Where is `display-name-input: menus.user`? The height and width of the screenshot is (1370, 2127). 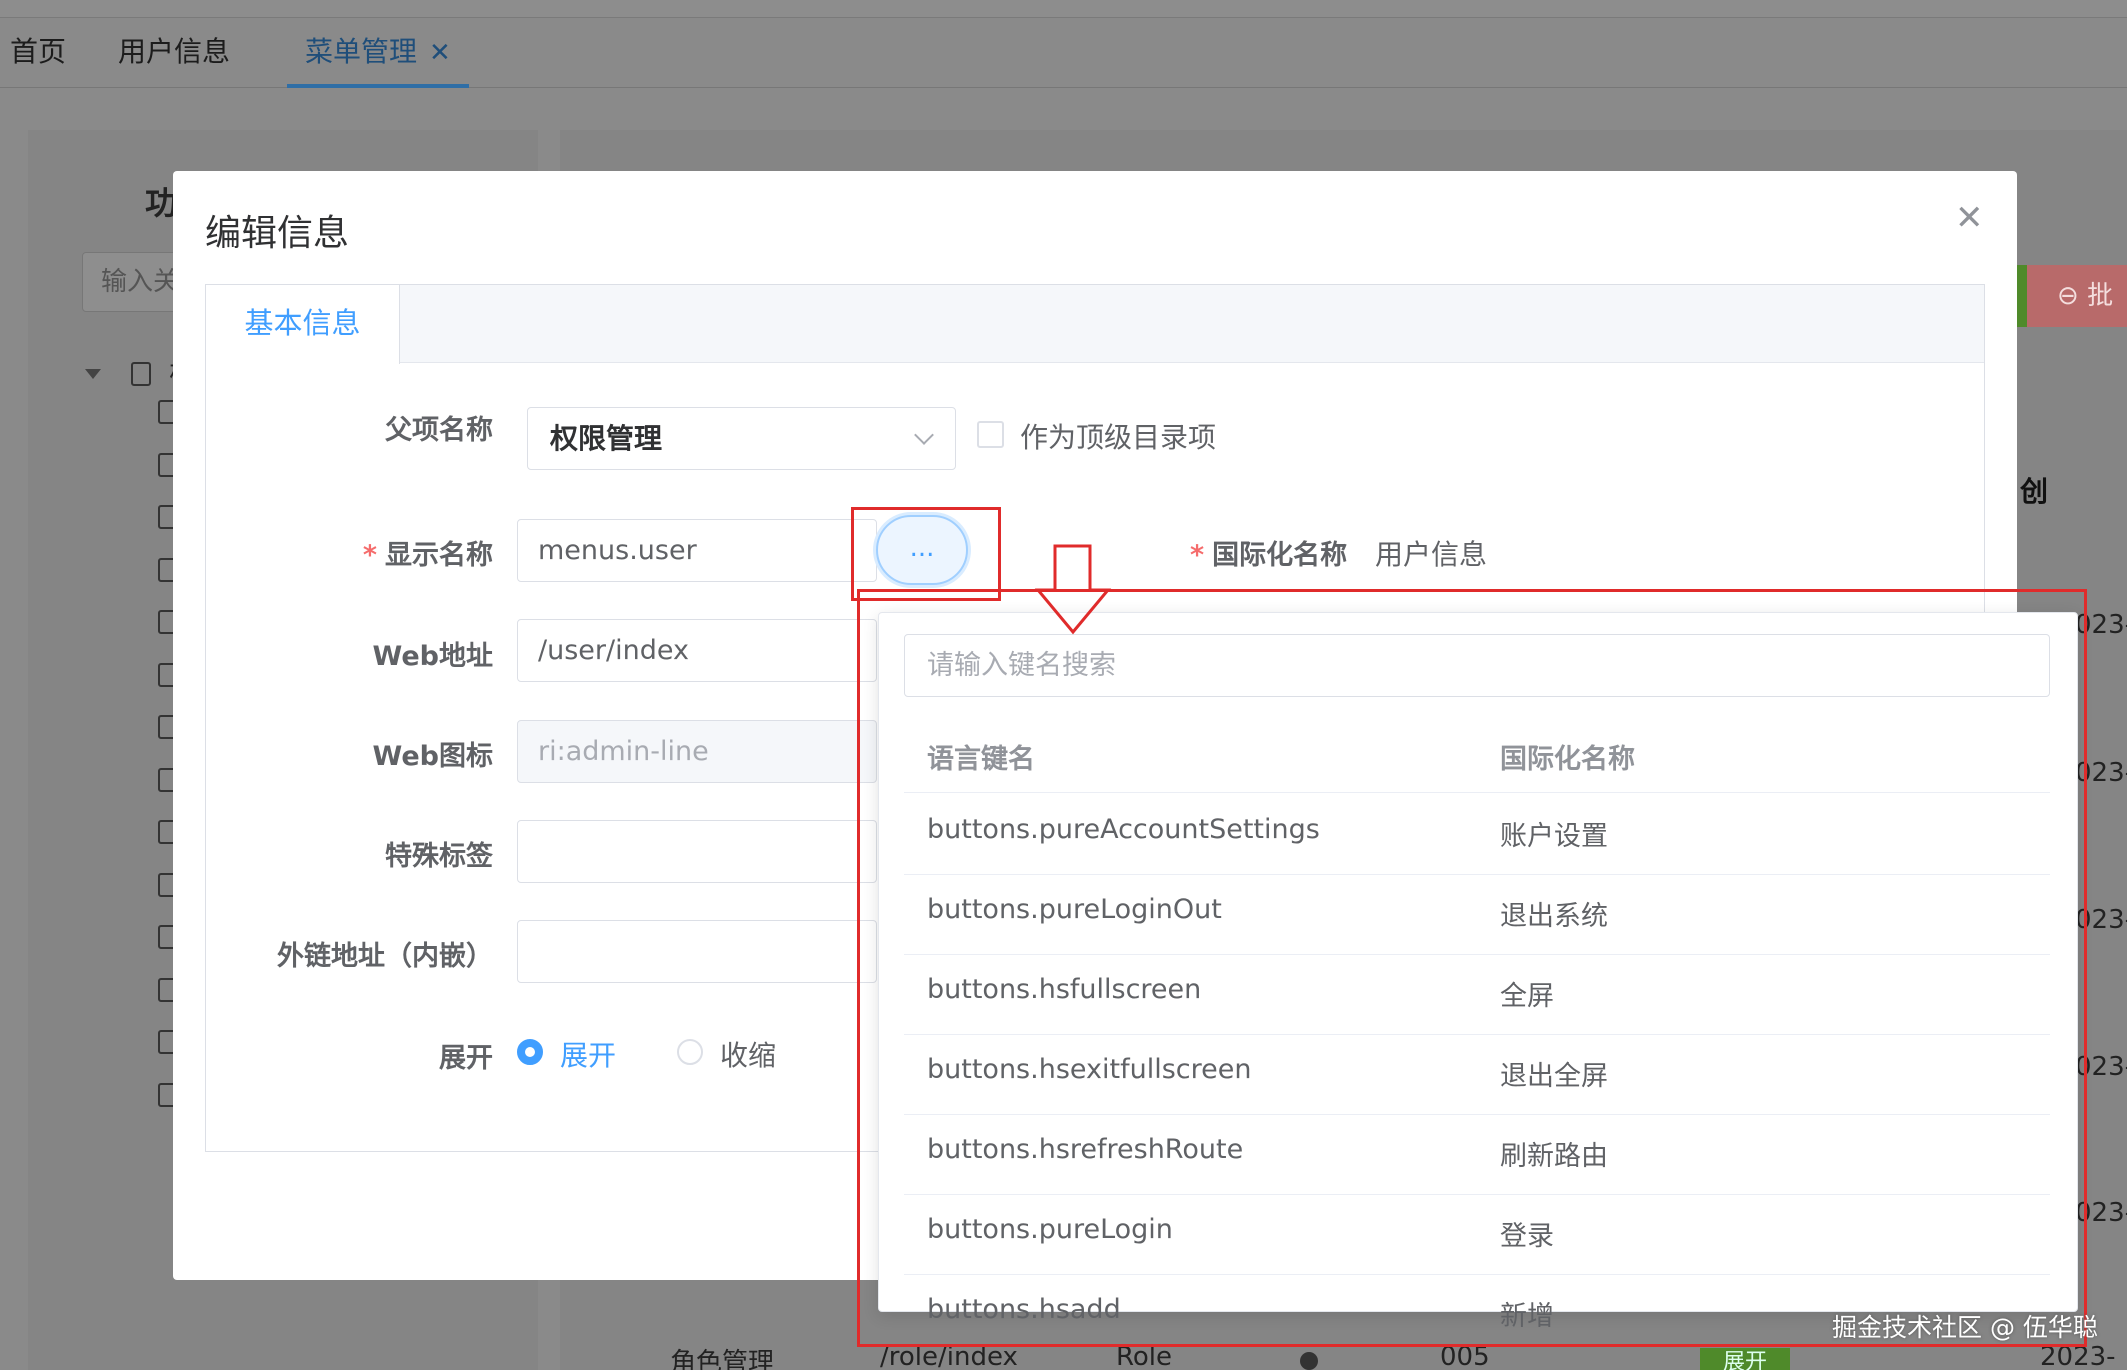 display-name-input: menus.user is located at coordinates (697, 550).